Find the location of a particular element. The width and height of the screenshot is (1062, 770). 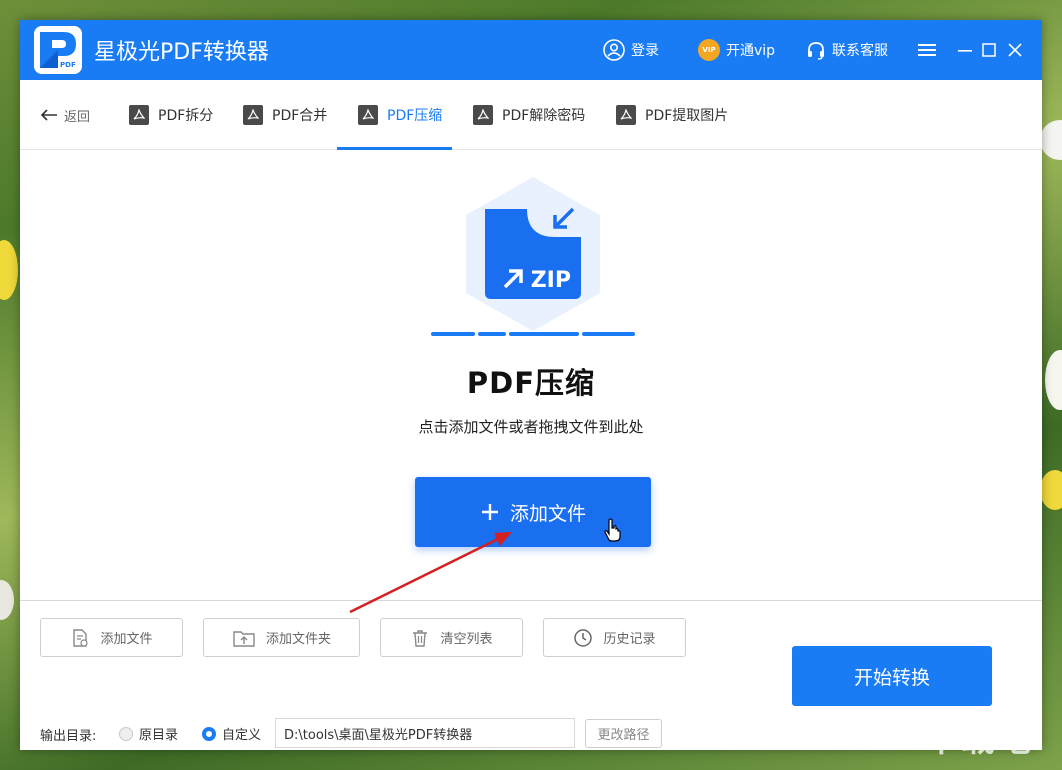

app-logo-text: PDF is located at coordinates (68, 65).